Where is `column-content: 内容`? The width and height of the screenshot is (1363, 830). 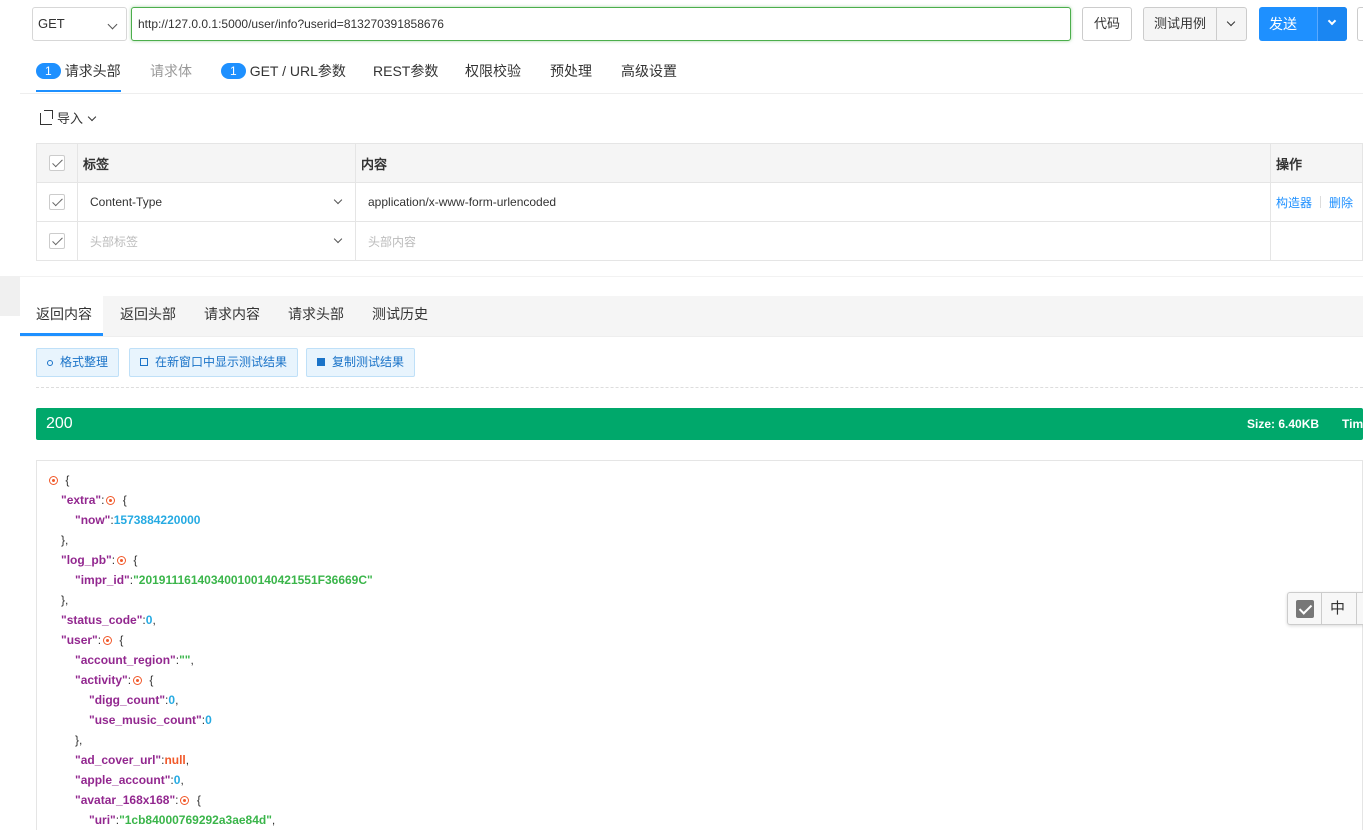
column-content: 内容 is located at coordinates (813, 163).